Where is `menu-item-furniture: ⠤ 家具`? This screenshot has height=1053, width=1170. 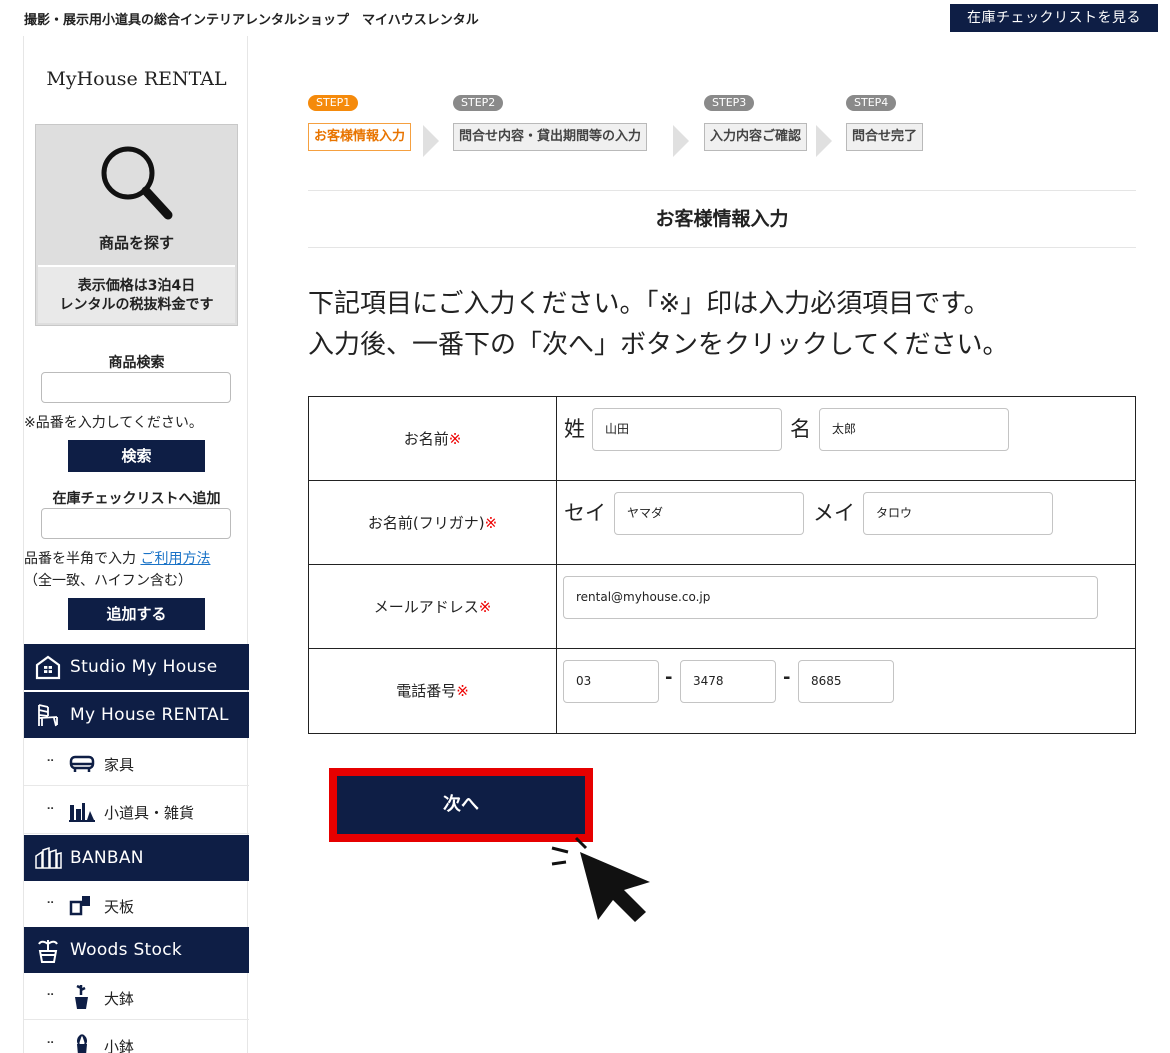
menu-item-furniture: ⠤ 家具 is located at coordinates (136, 762).